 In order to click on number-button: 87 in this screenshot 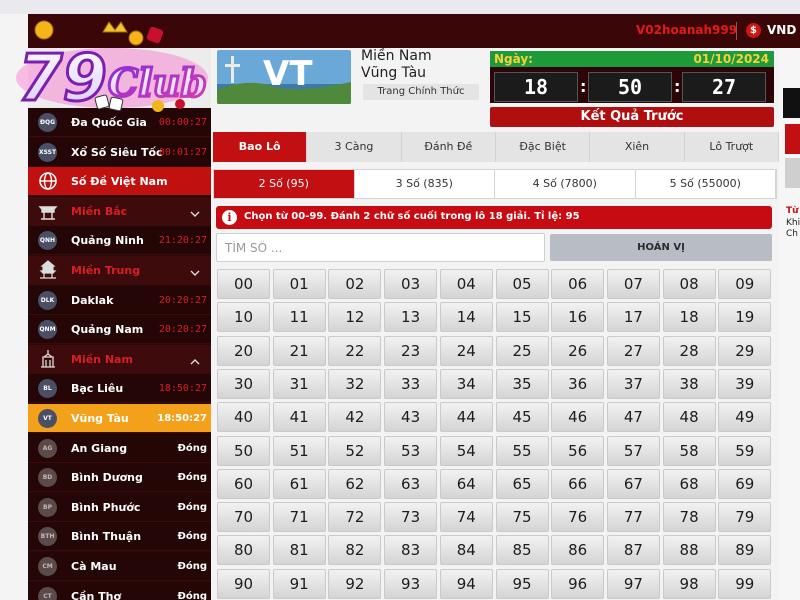, I will do `click(633, 550)`.